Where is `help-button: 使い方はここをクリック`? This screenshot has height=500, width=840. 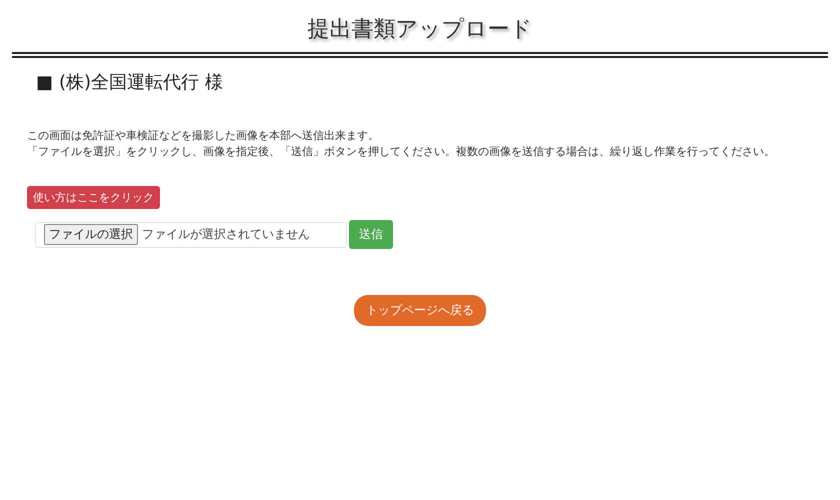
help-button: 使い方はここをクリック is located at coordinates (93, 197).